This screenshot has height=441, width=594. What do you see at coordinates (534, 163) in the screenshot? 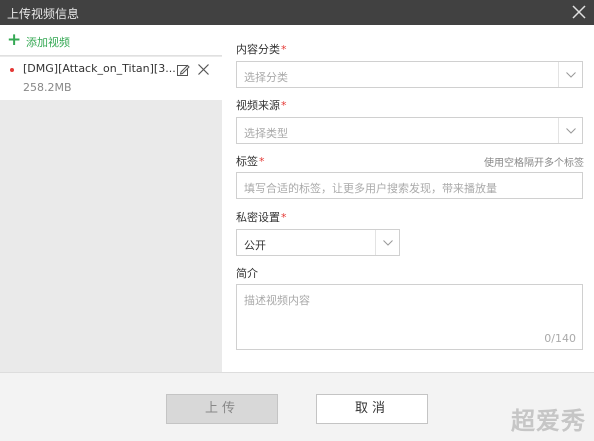
I see `tags-hint: 使用空格隔开多个标签` at bounding box center [534, 163].